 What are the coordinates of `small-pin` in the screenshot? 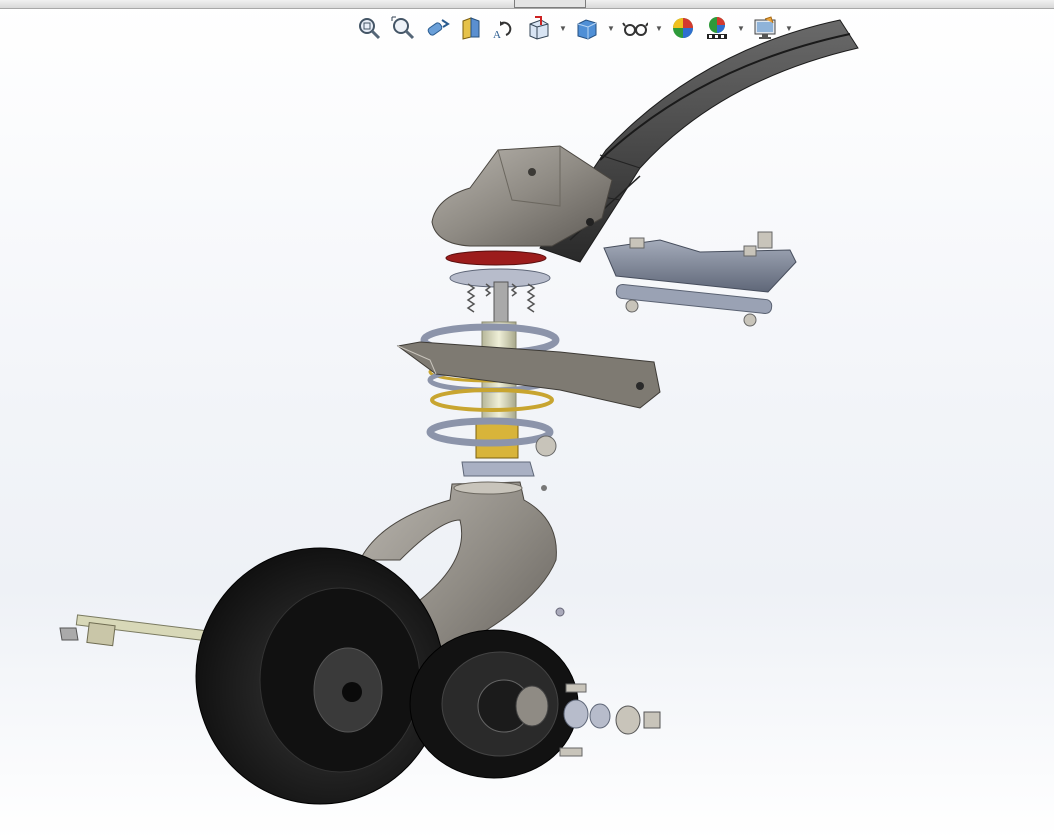 It's located at (544, 488).